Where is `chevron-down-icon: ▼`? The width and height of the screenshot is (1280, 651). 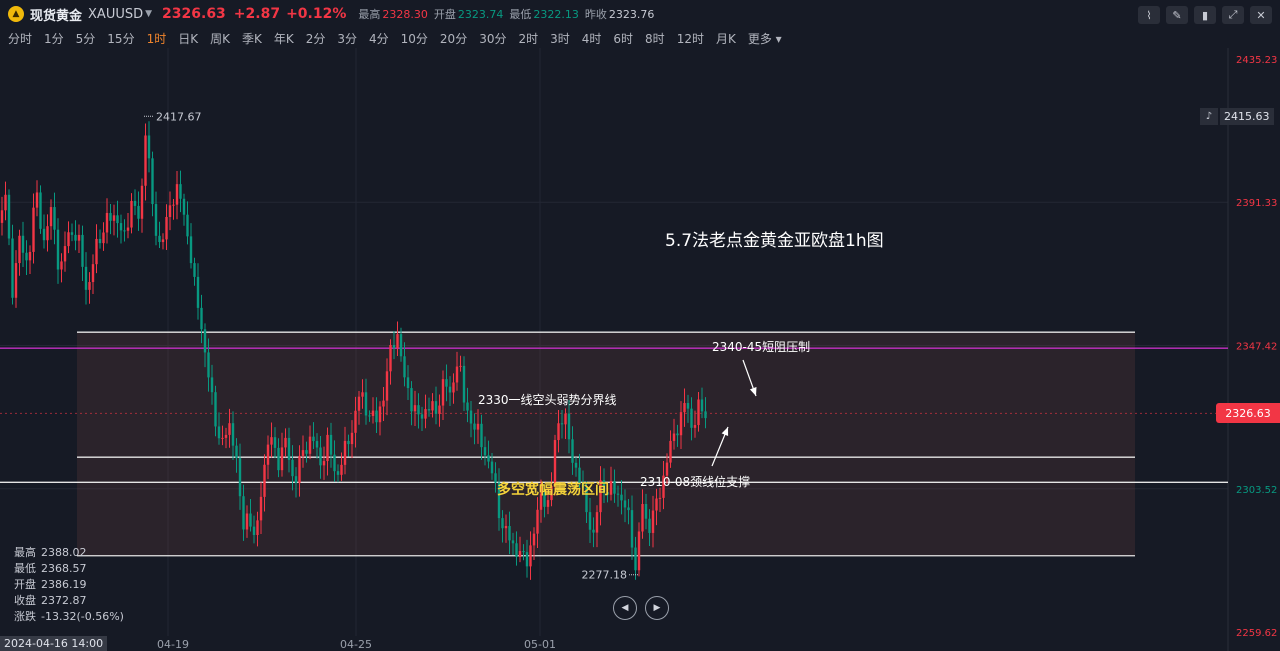
chevron-down-icon: ▼ is located at coordinates (148, 14).